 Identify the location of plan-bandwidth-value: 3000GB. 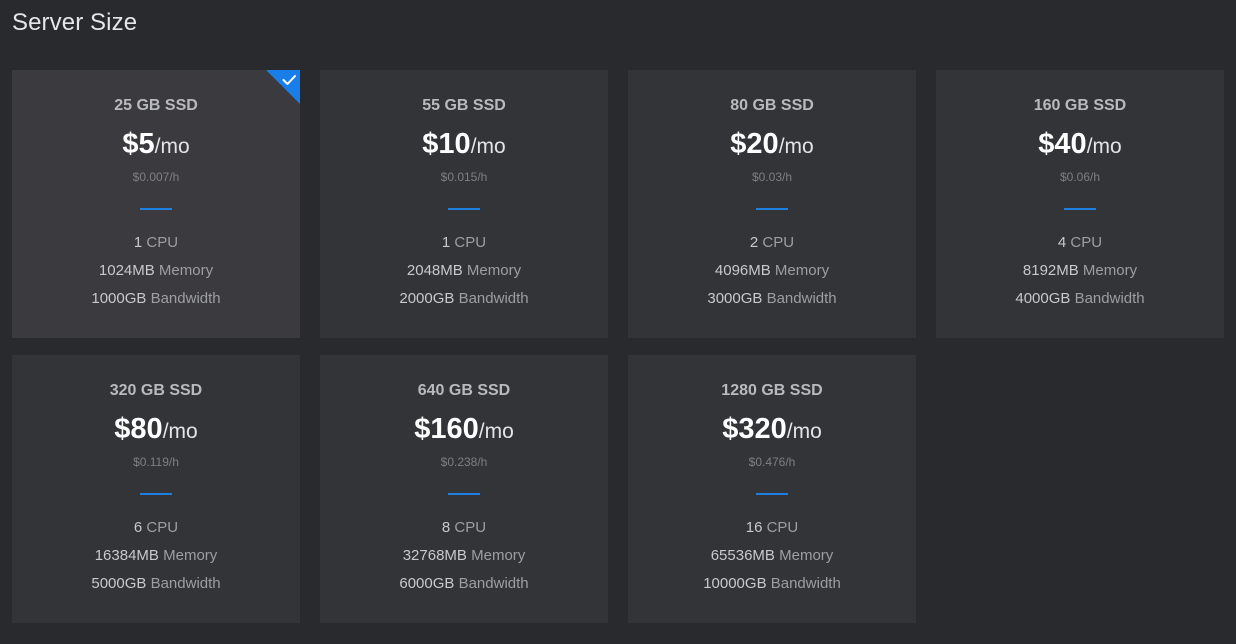
(735, 298).